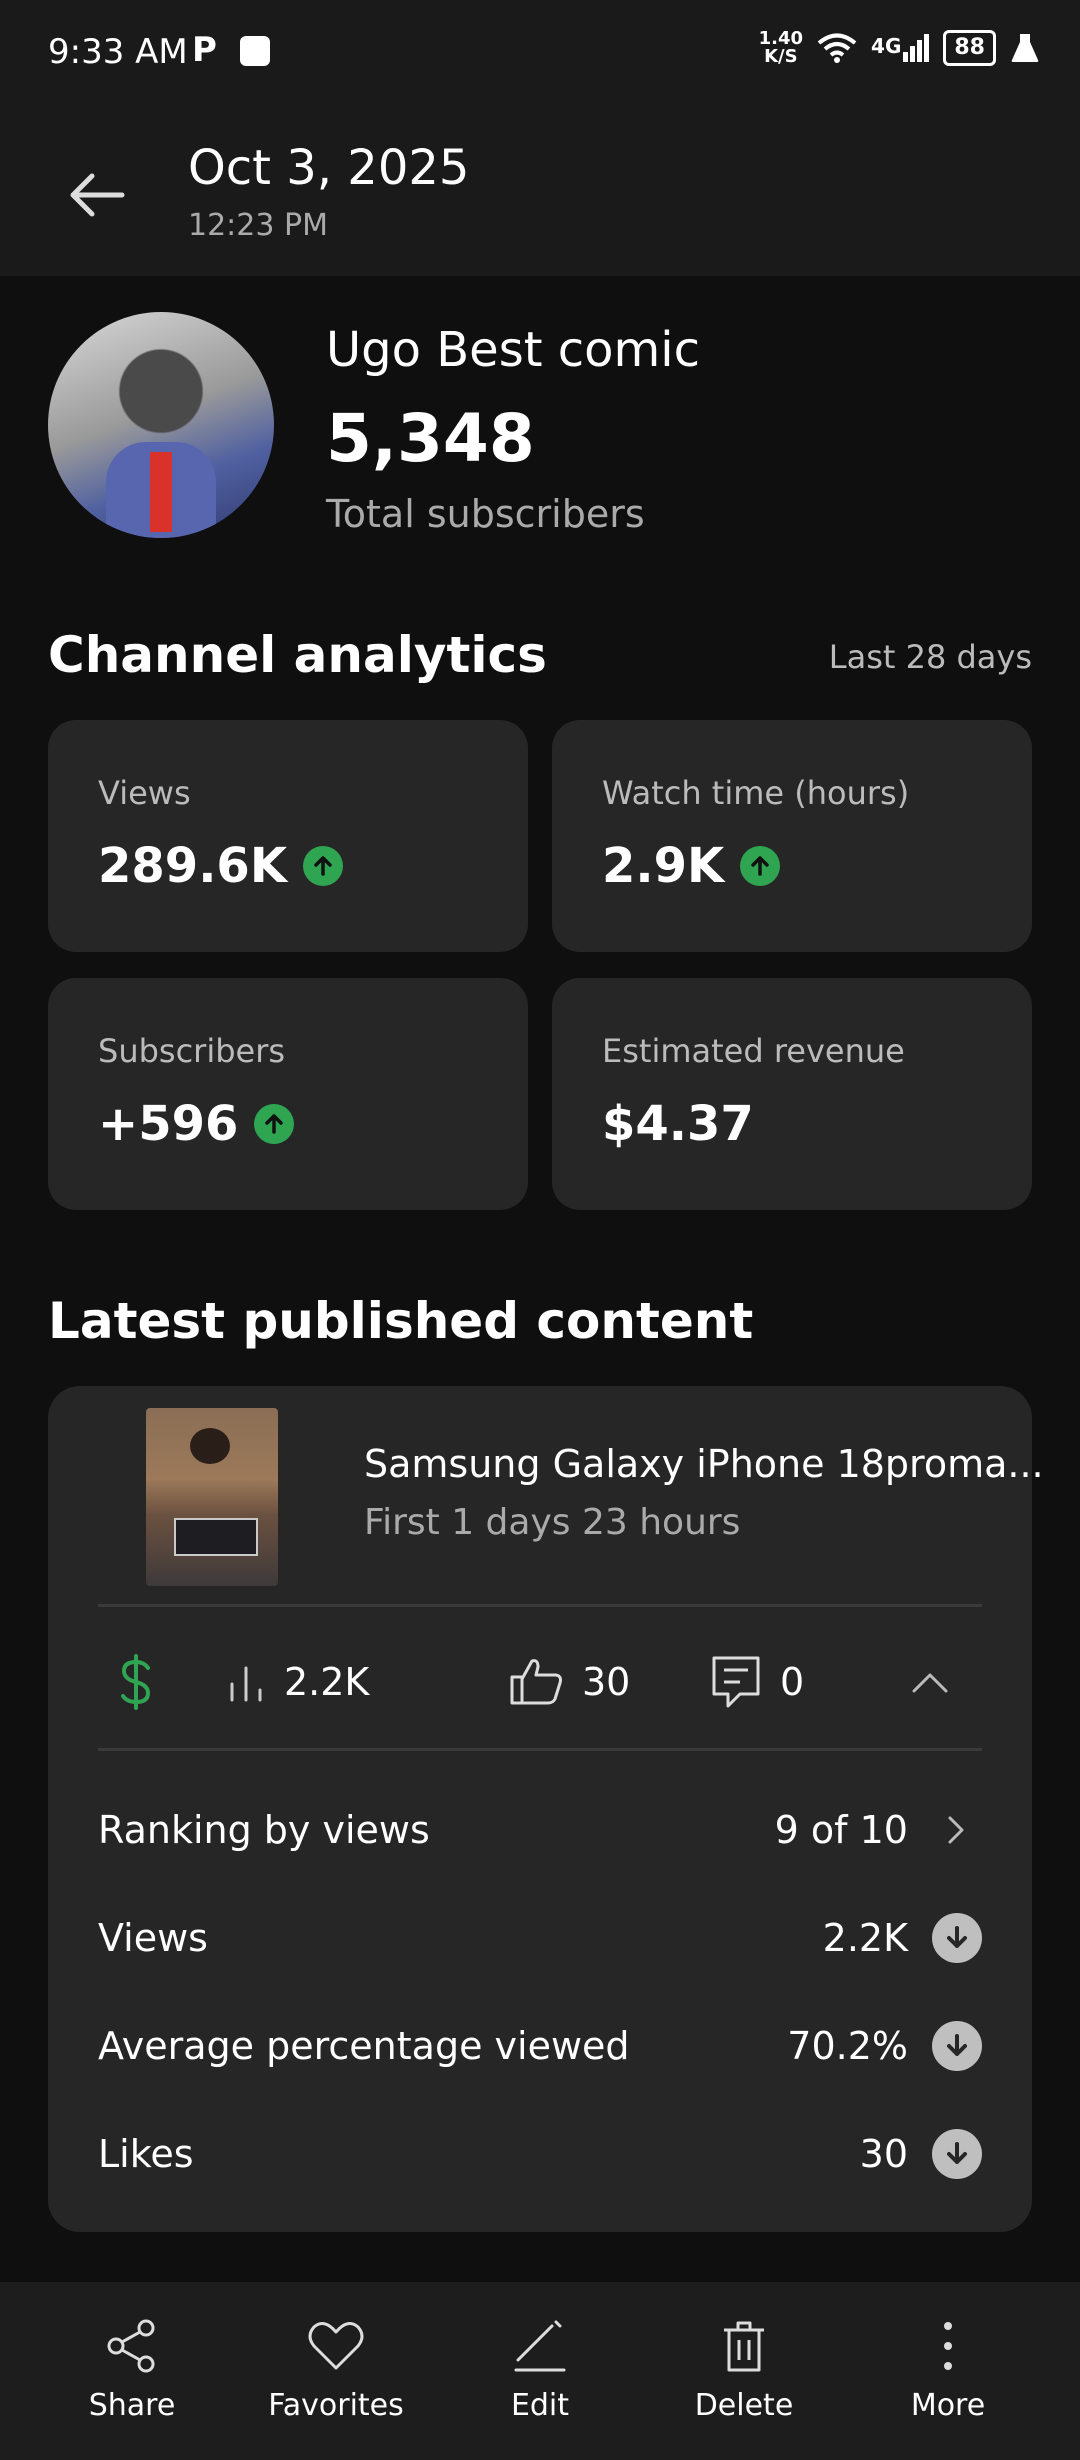 The height and width of the screenshot is (2460, 1080). I want to click on analytics-period: Last 28 days, so click(930, 657).